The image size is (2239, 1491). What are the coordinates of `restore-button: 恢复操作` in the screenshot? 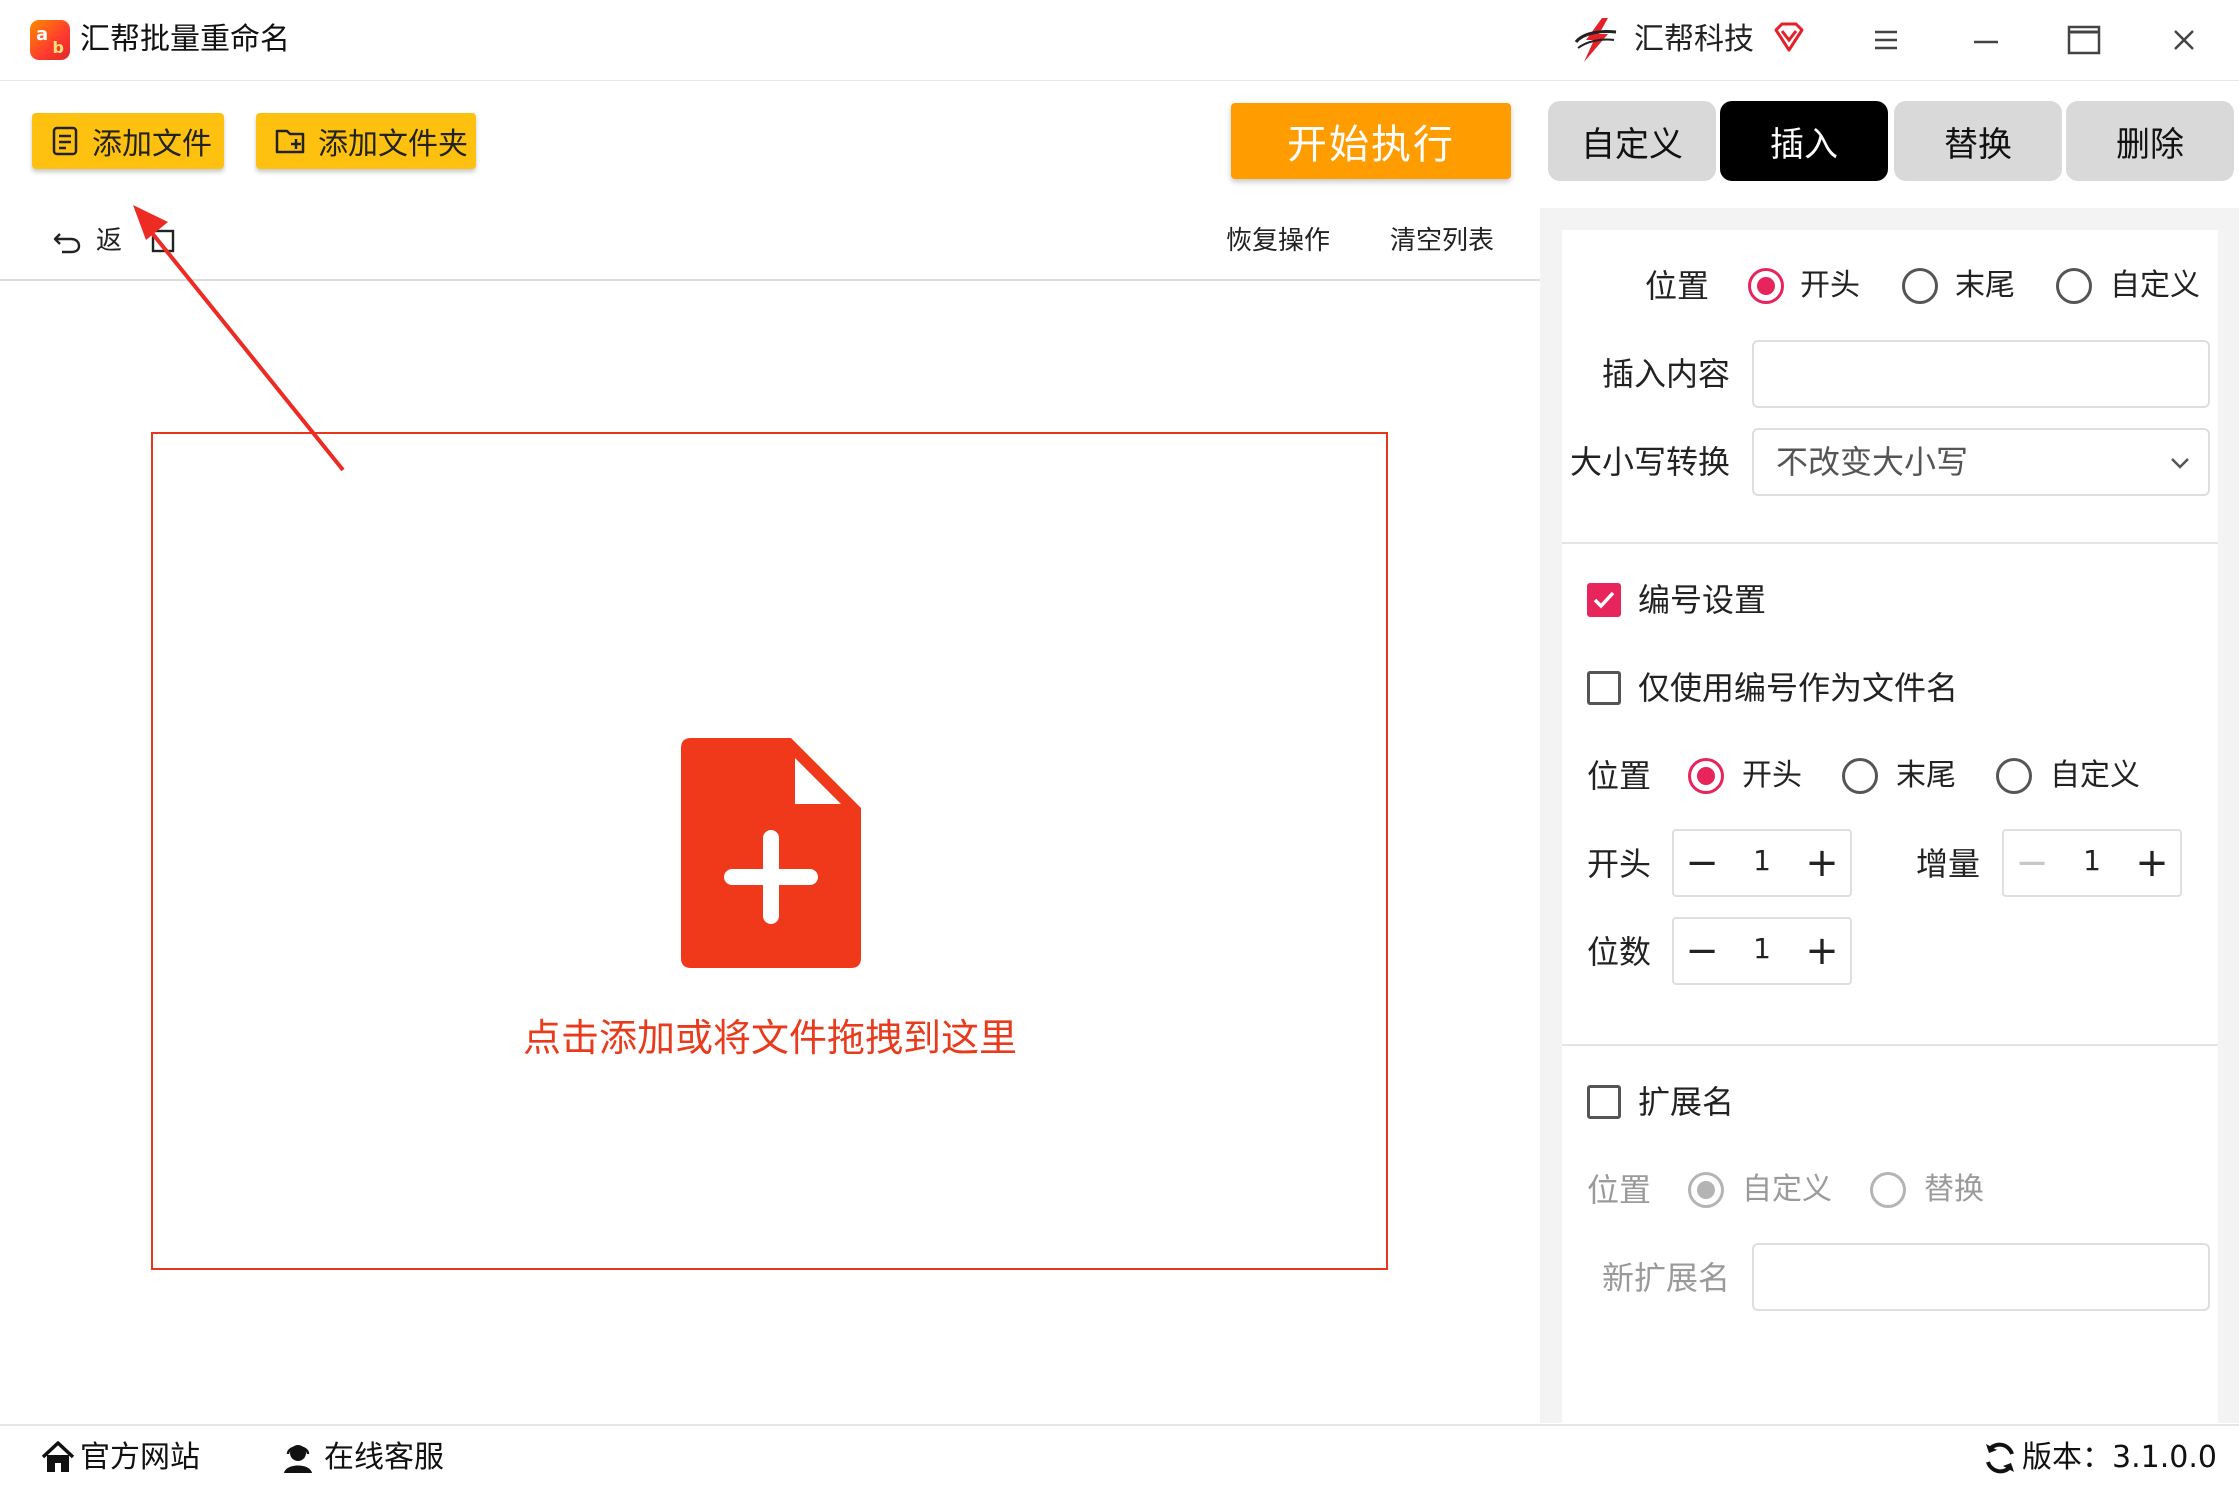 It's located at (1278, 241).